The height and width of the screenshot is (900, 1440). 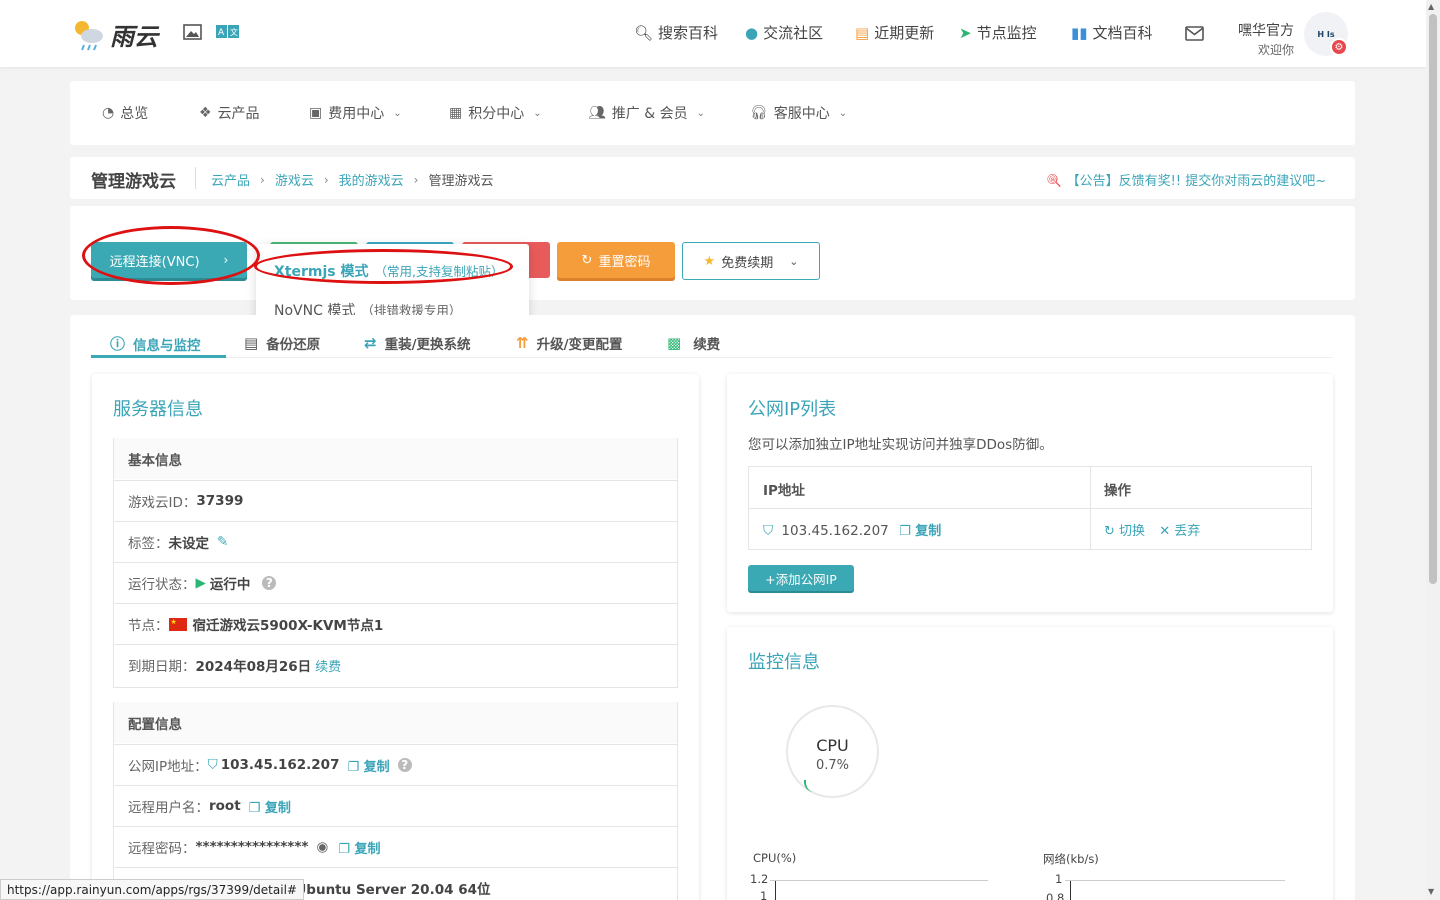 I want to click on scroll-down-icon: ▼, so click(x=1431, y=891).